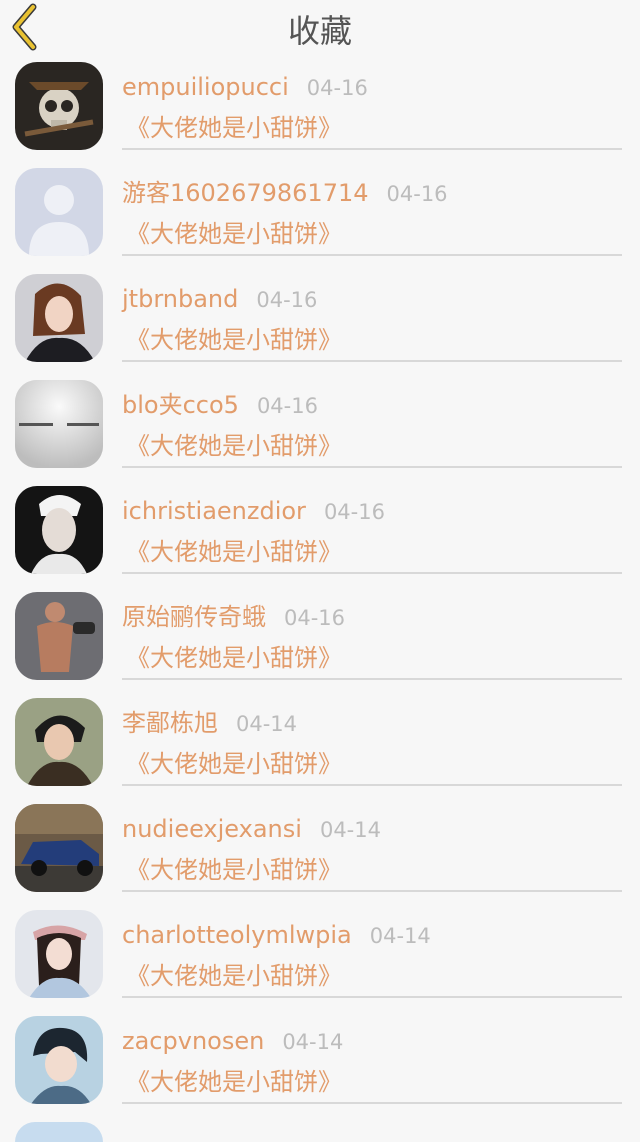 The height and width of the screenshot is (1142, 640). I want to click on list-item: empuiliopucci 04-16 《大佬她是小甜饼》, so click(320, 107).